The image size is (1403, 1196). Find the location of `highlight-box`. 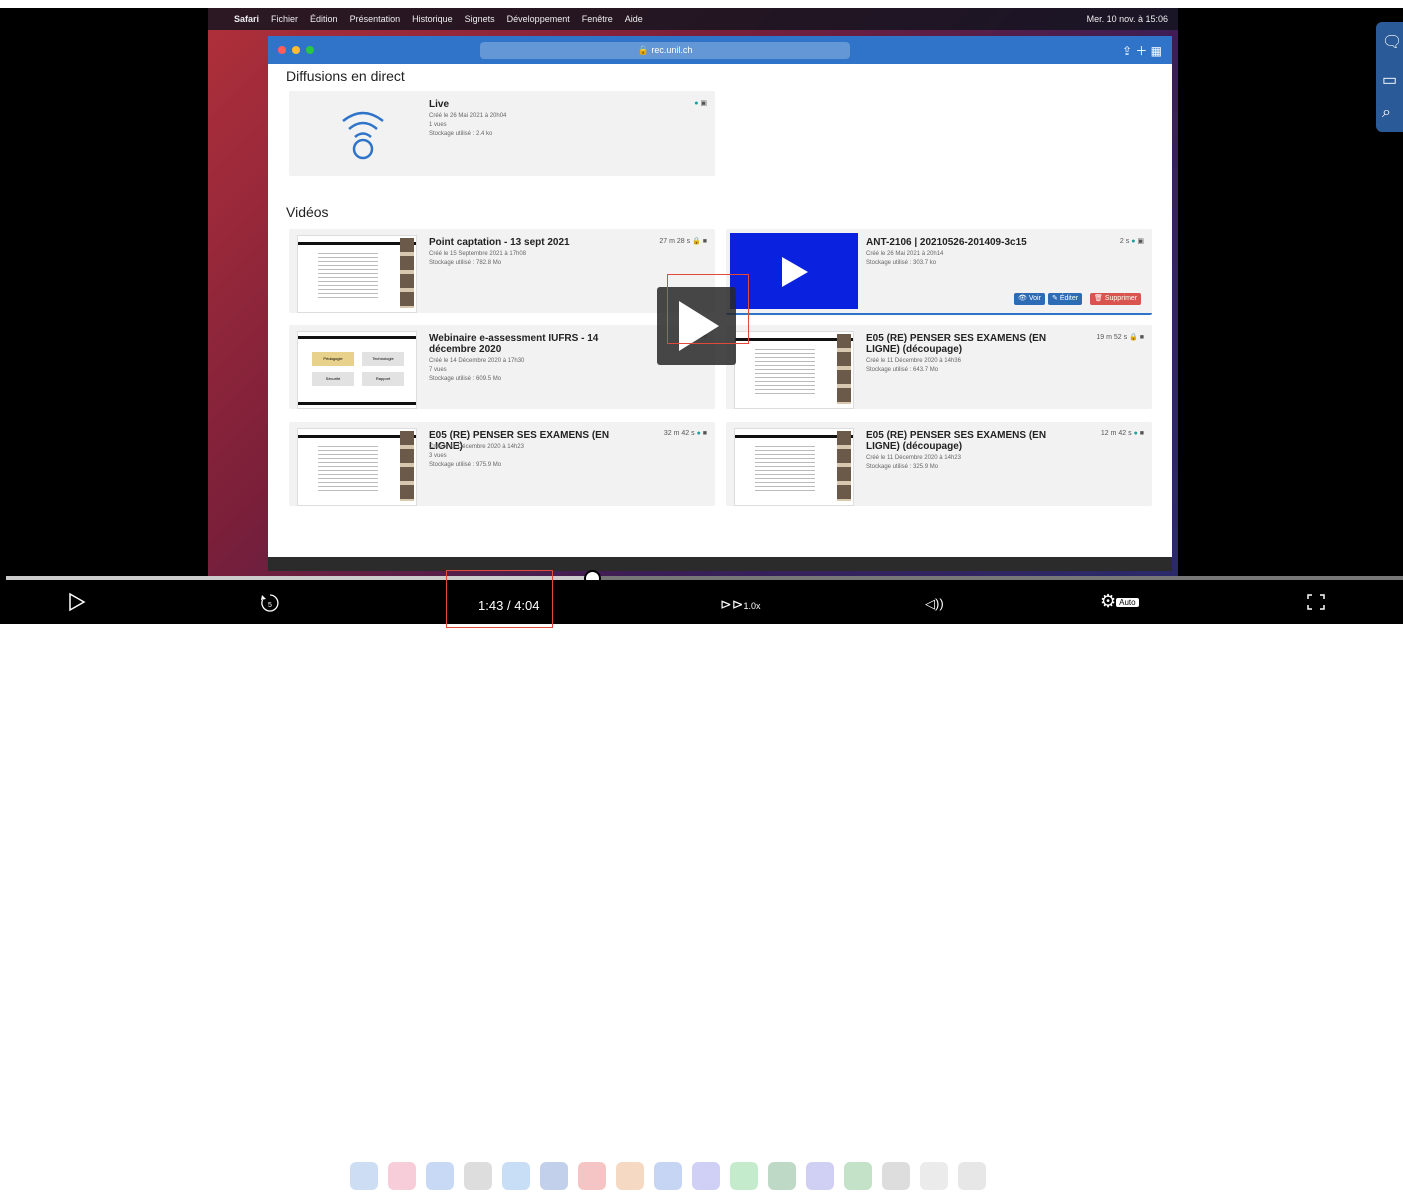

highlight-box is located at coordinates (708, 309).